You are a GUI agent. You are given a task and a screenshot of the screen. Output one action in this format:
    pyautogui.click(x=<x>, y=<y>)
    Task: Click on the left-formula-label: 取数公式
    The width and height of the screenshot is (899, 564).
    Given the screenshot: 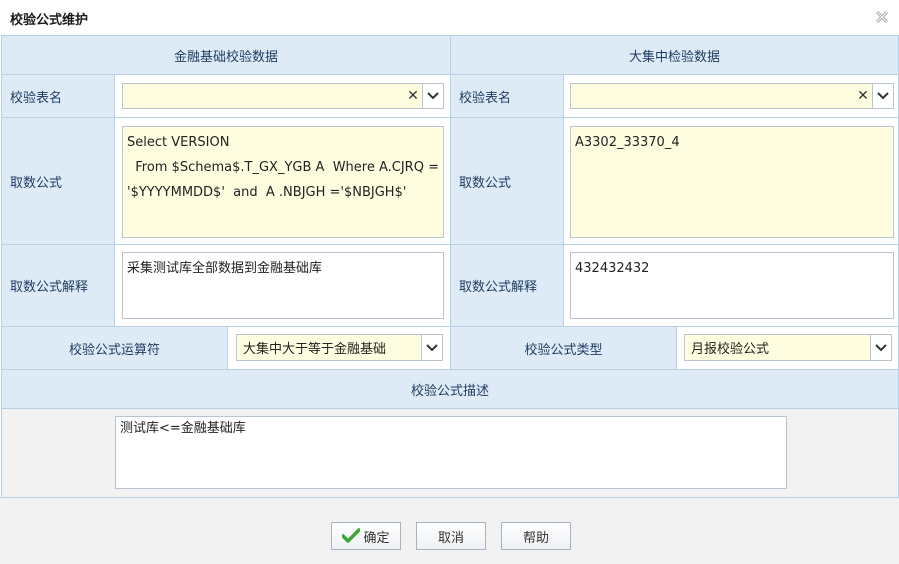 What is the action you would take?
    pyautogui.click(x=36, y=183)
    